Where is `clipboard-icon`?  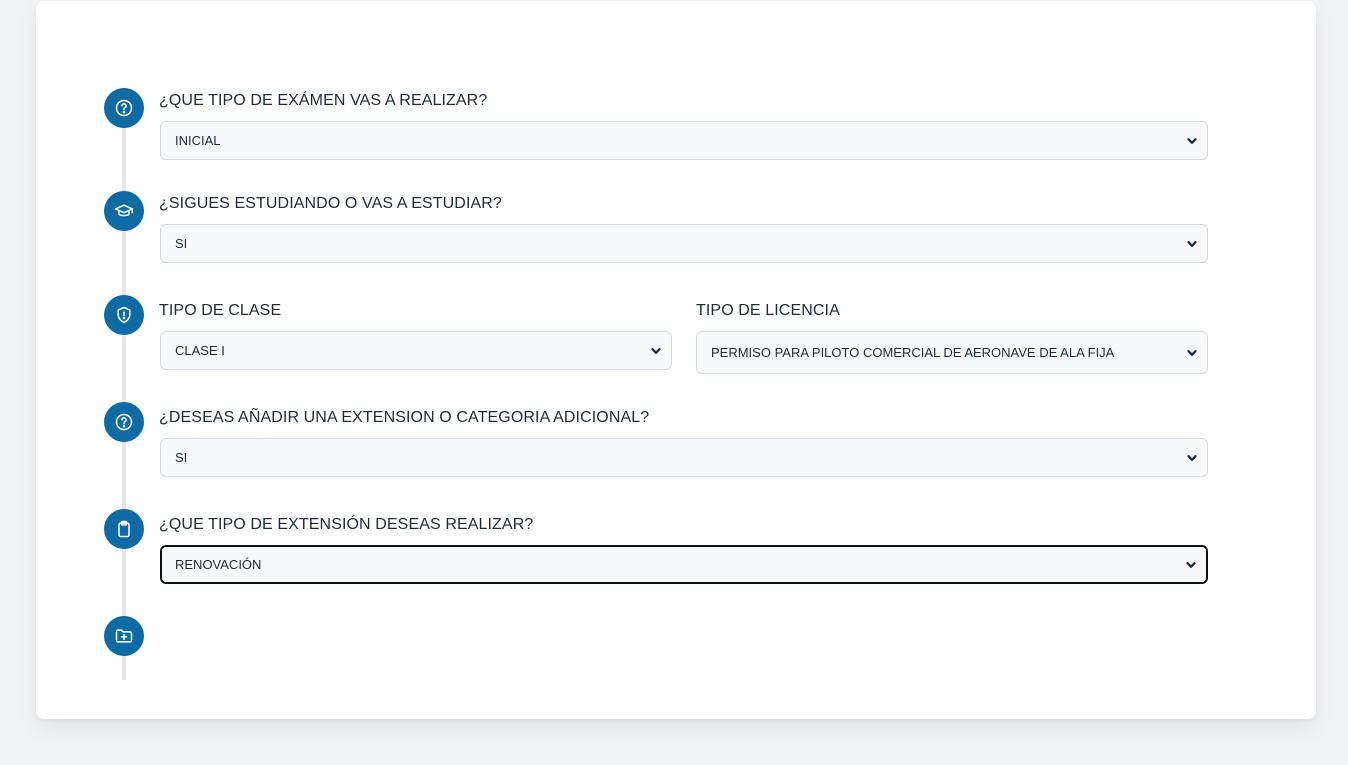
clipboard-icon is located at coordinates (124, 529).